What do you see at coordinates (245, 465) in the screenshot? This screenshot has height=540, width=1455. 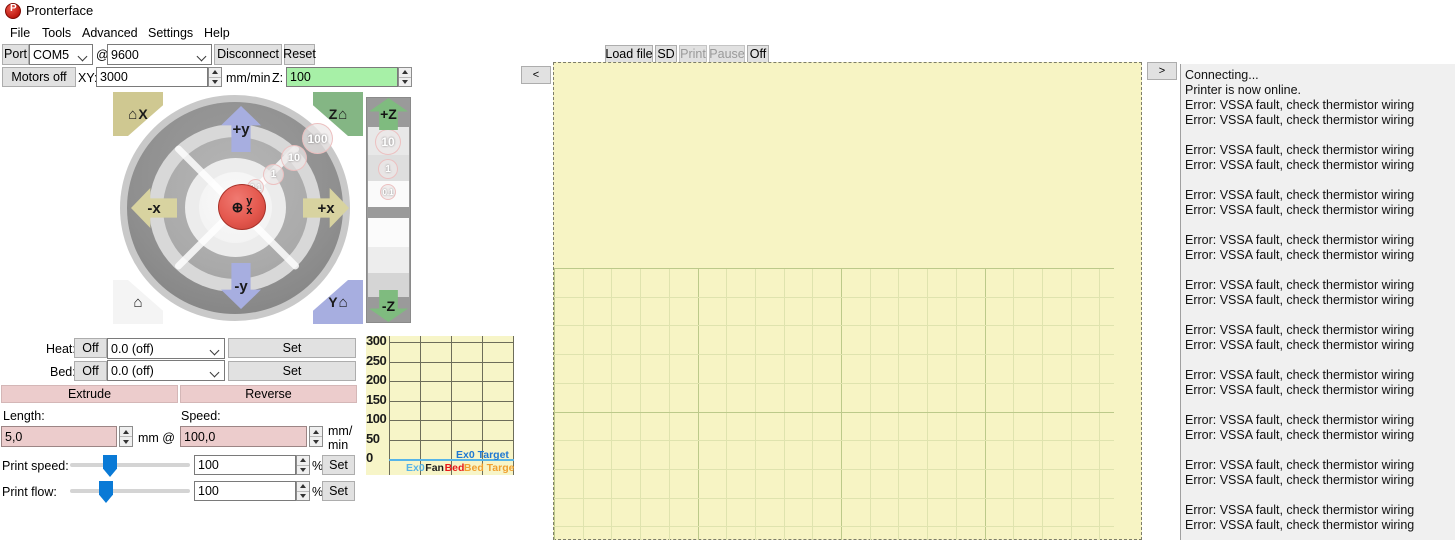 I see `print-speed-input: 100` at bounding box center [245, 465].